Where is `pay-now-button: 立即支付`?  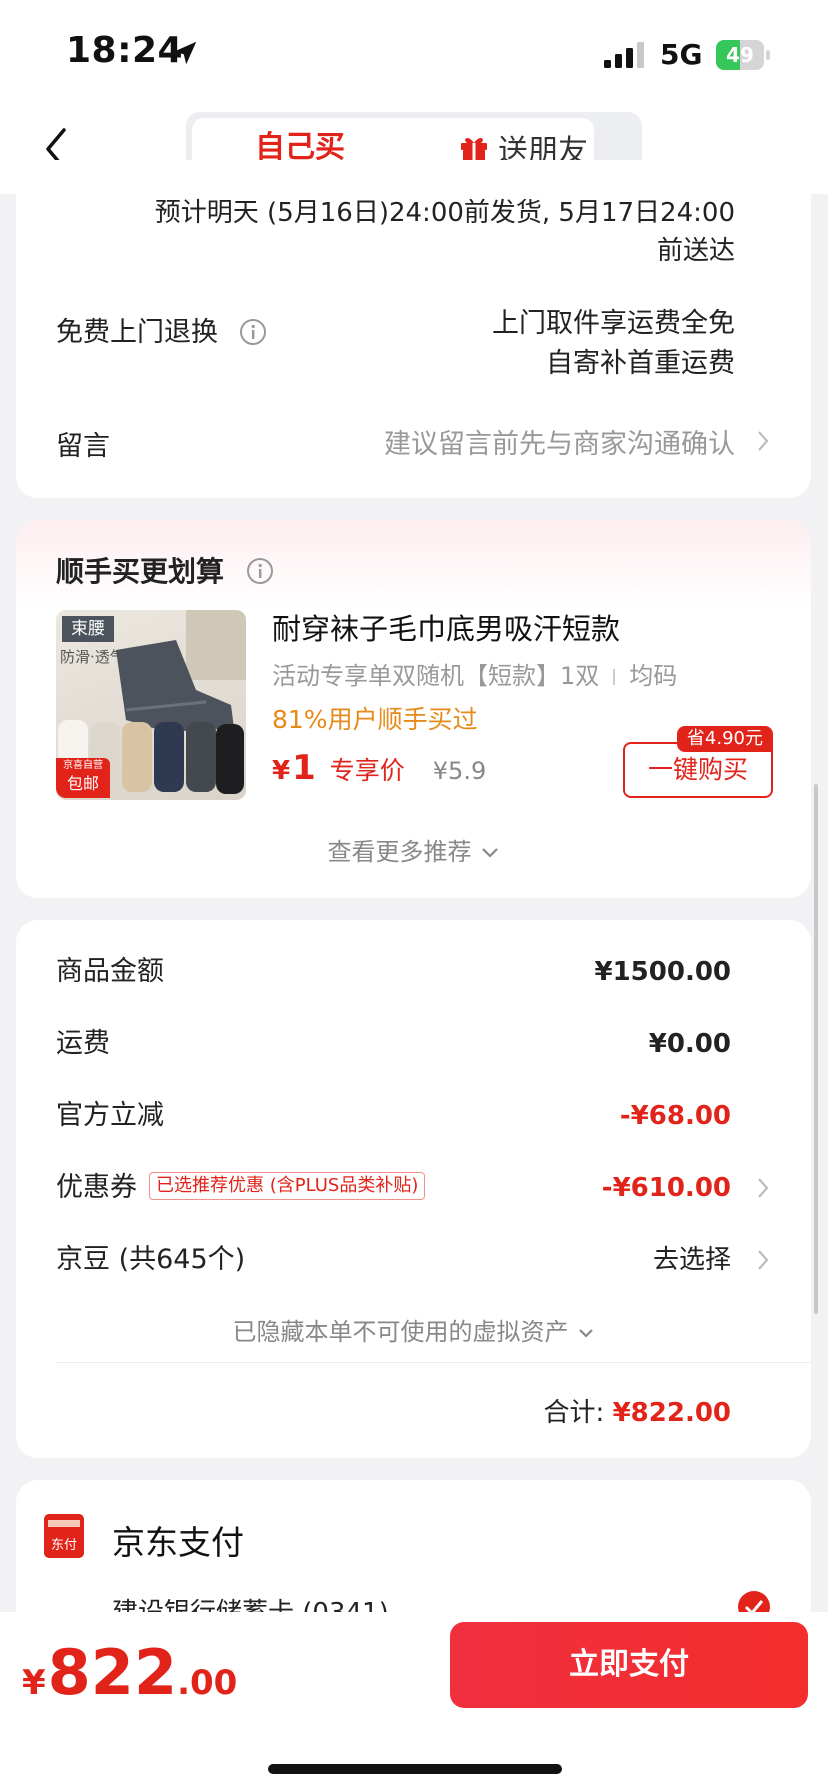 pay-now-button: 立即支付 is located at coordinates (629, 1665).